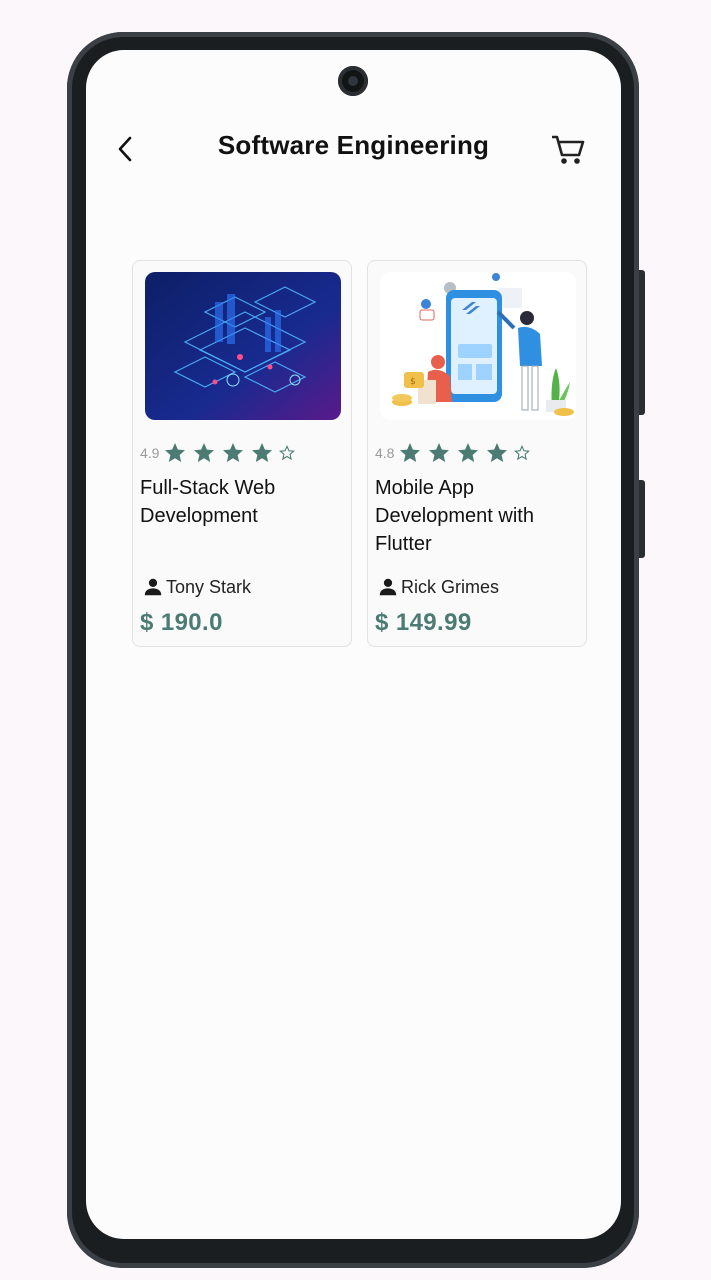 The width and height of the screenshot is (711, 1280). What do you see at coordinates (243, 346) in the screenshot?
I see `course-image` at bounding box center [243, 346].